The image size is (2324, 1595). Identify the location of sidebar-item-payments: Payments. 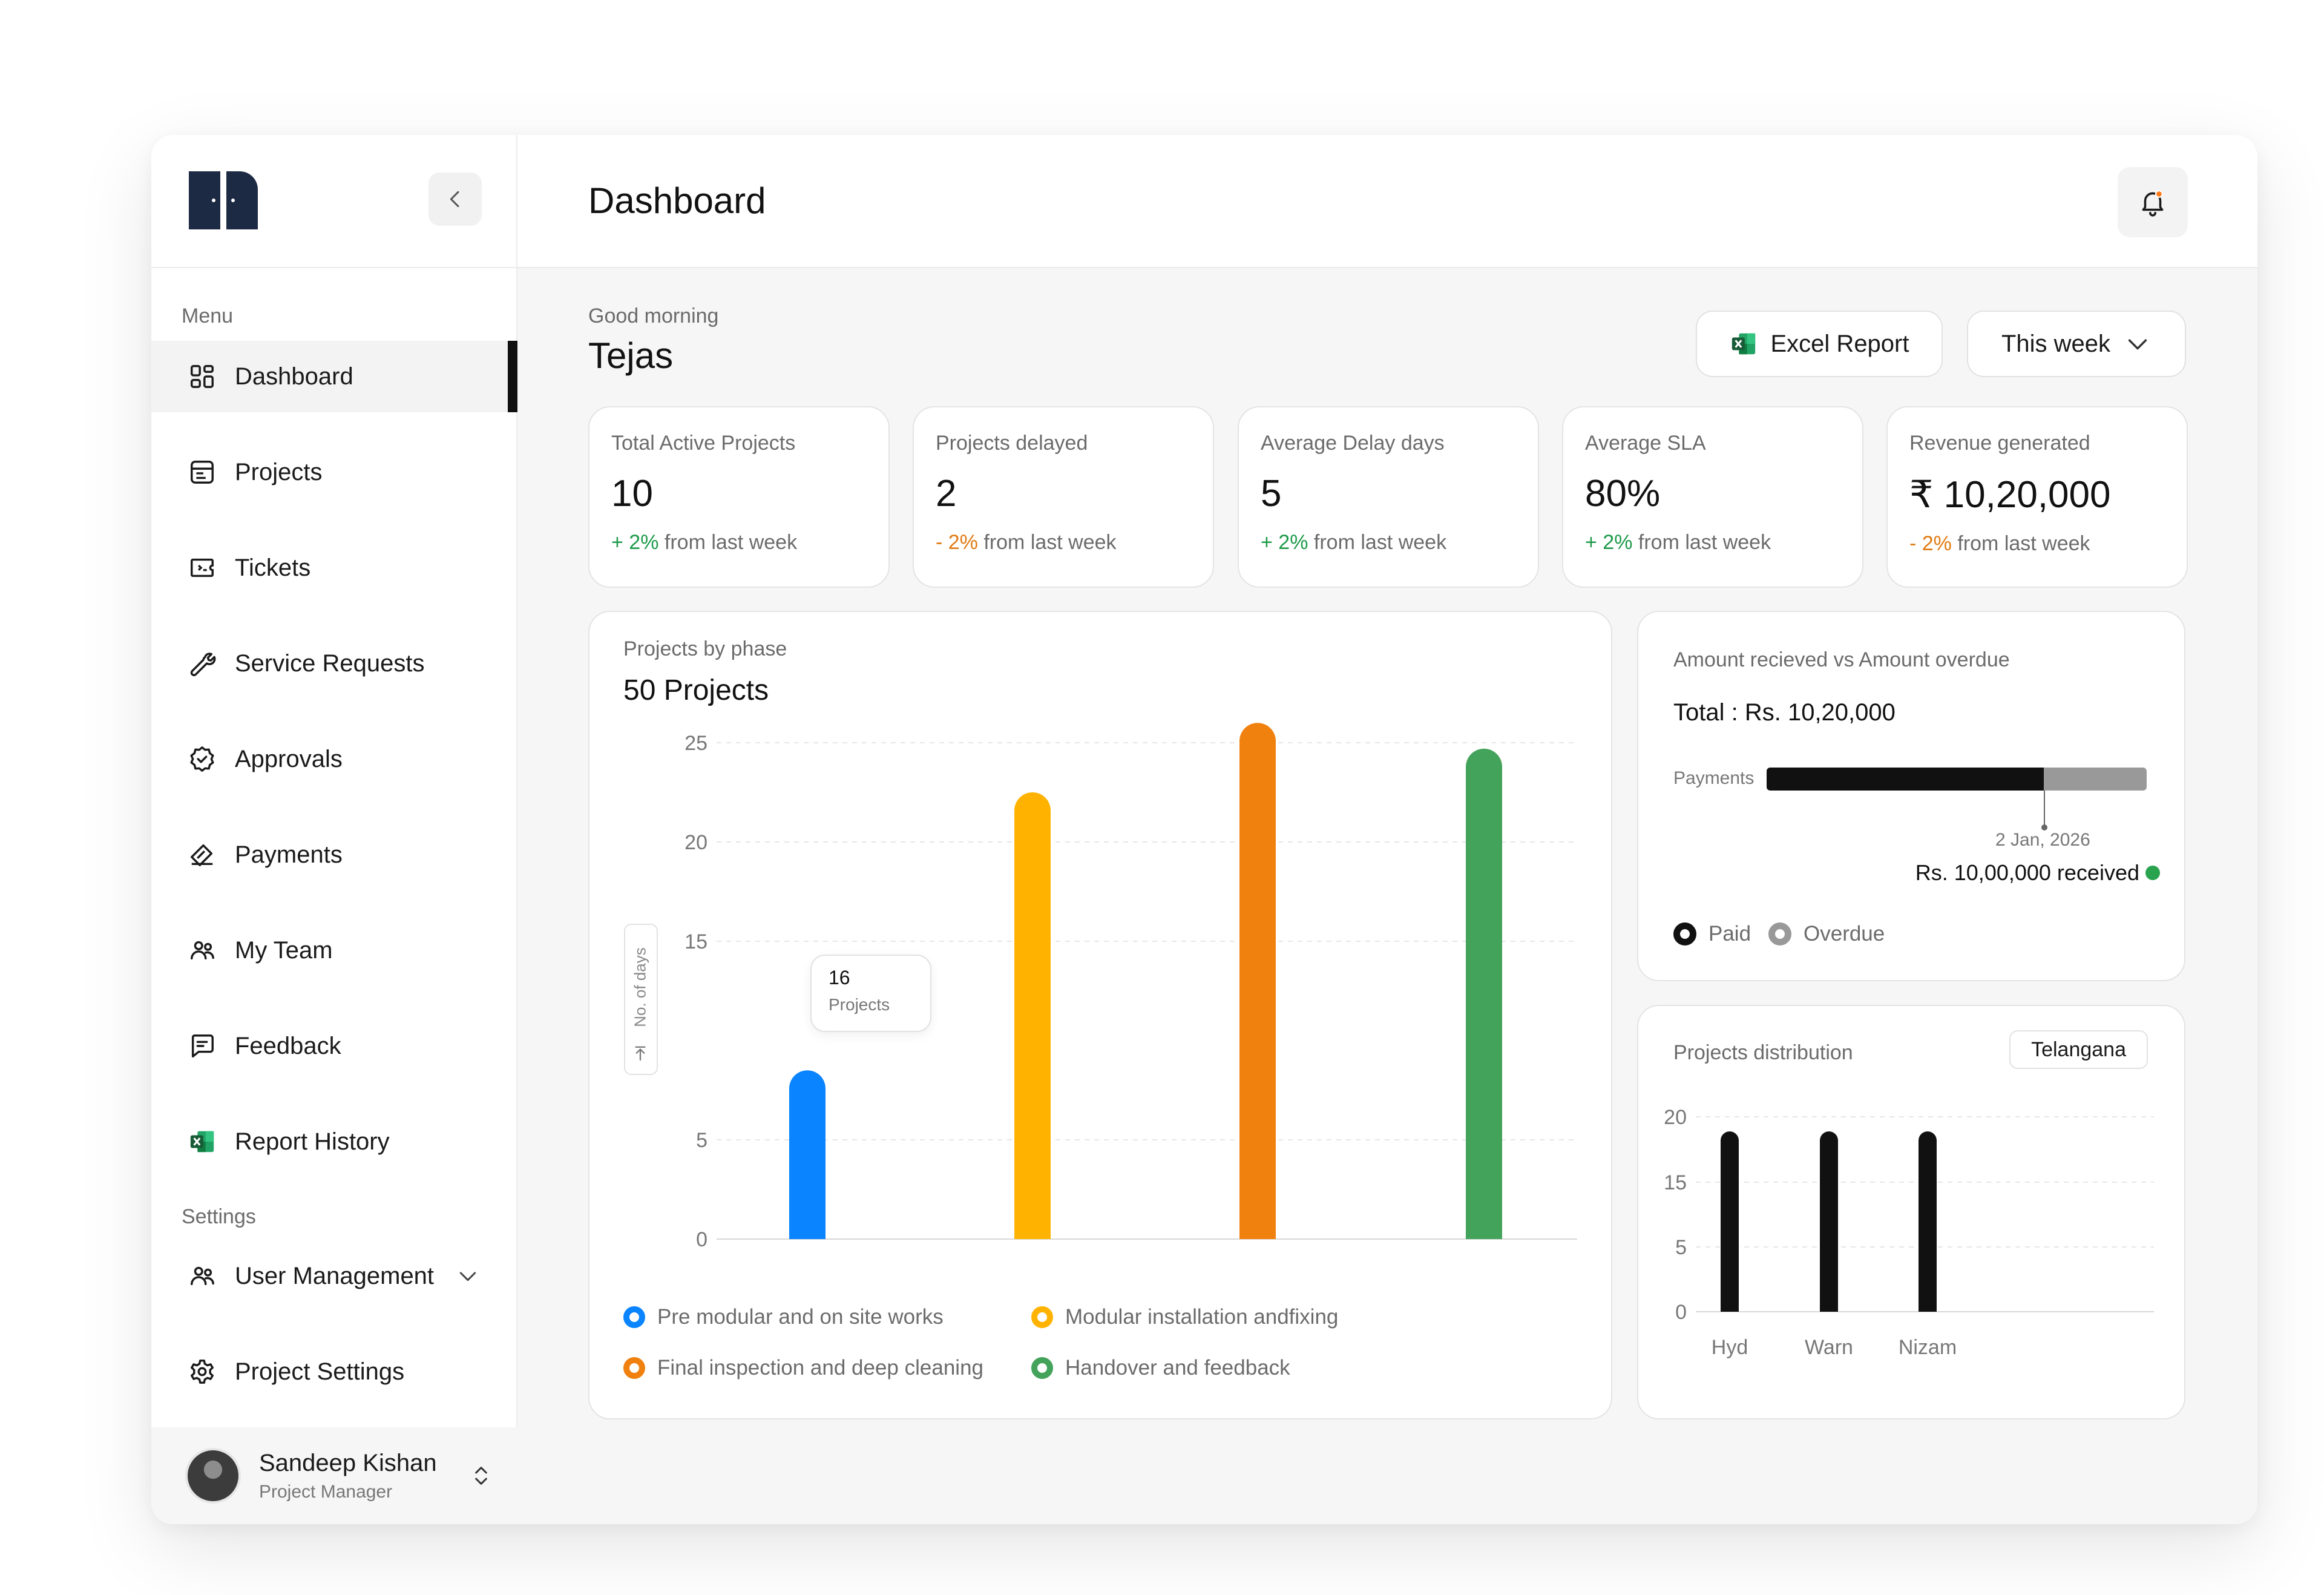
(334, 855).